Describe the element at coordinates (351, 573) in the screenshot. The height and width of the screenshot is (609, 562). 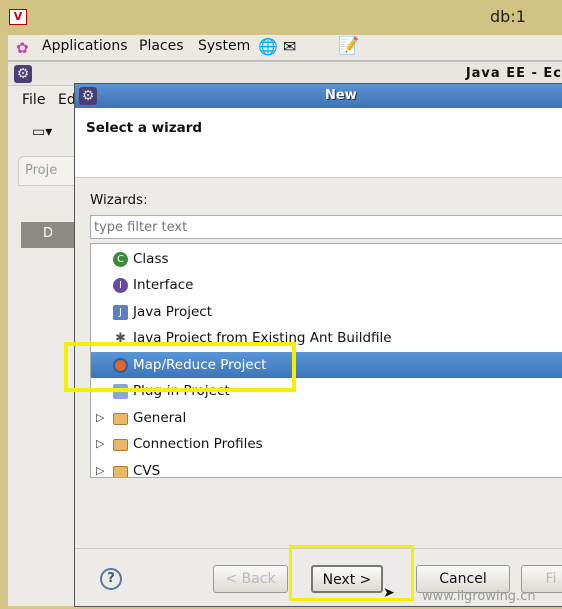
I see `highlight-box-next` at that location.